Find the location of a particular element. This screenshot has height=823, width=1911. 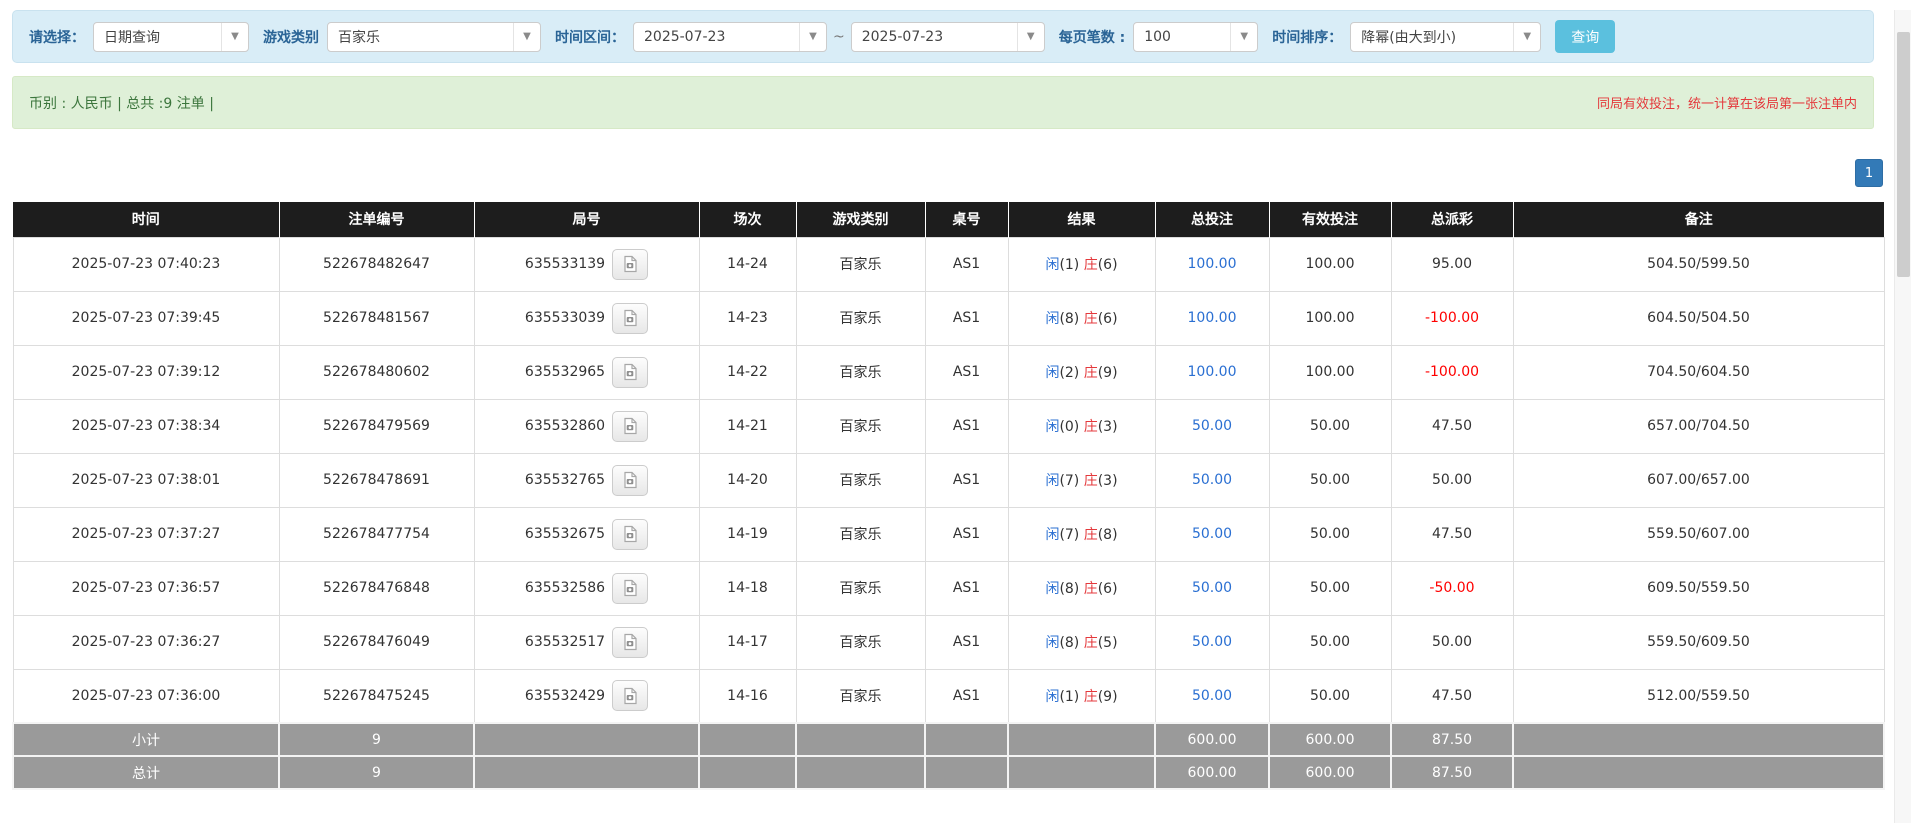

same-round-note: 同局有效投注，统一计算在该局第一张注单内 is located at coordinates (1726, 104).